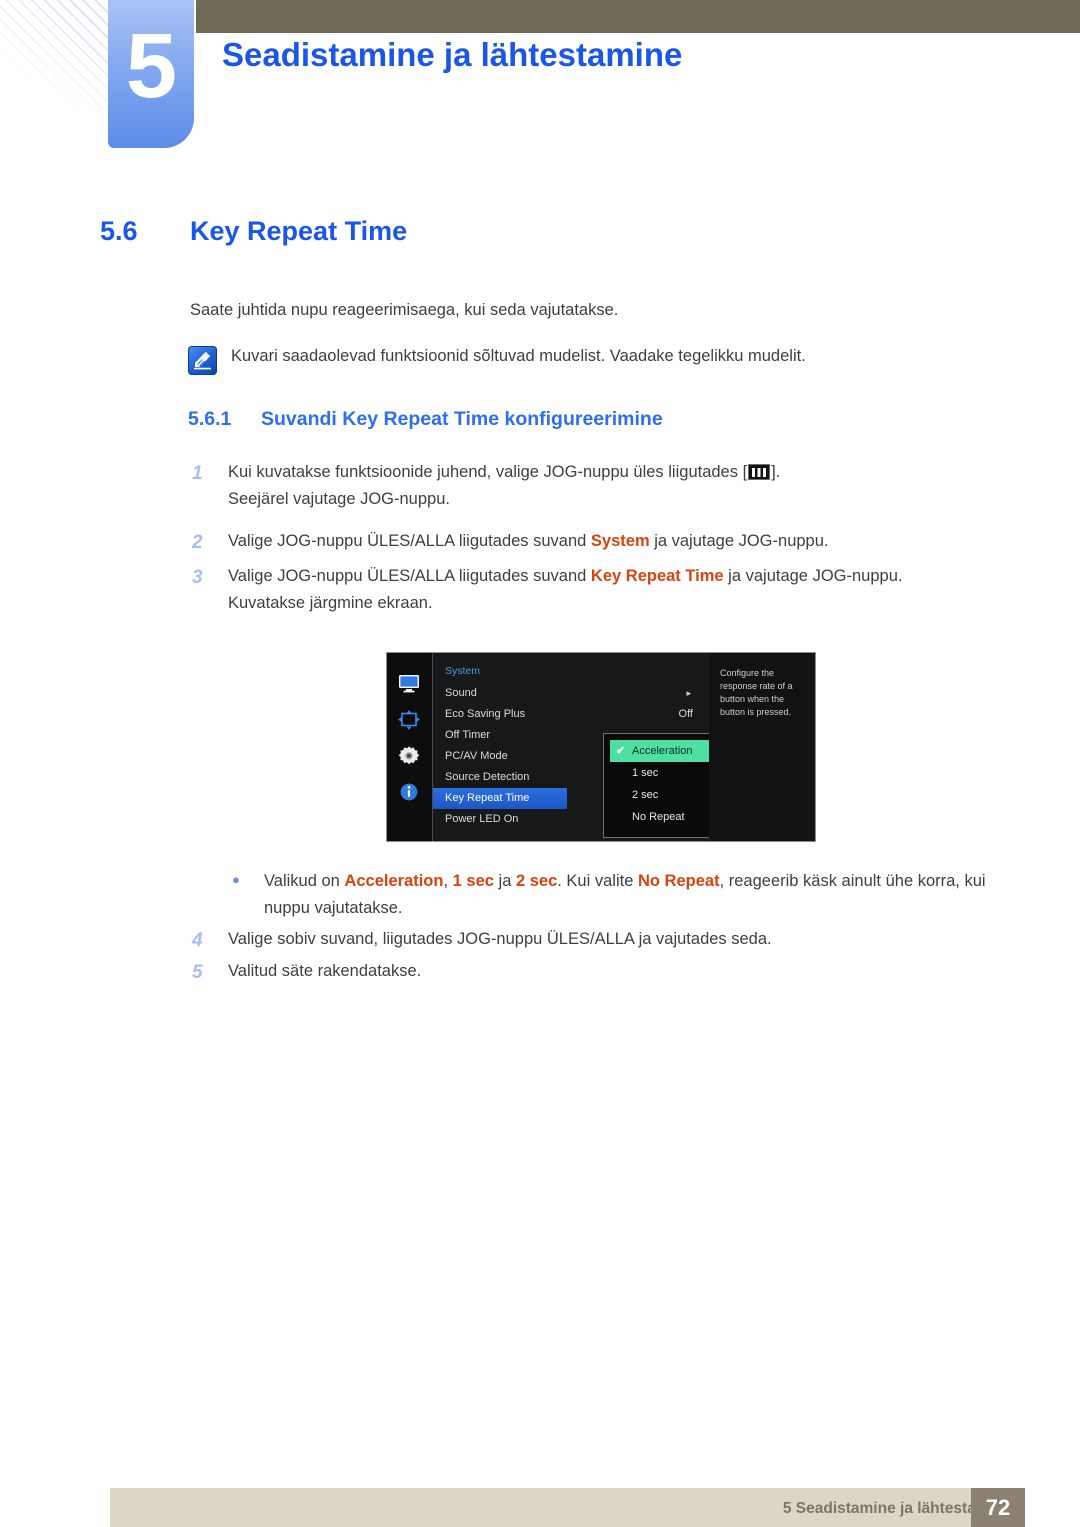 The width and height of the screenshot is (1080, 1527). I want to click on note-pencil-icon, so click(202, 360).